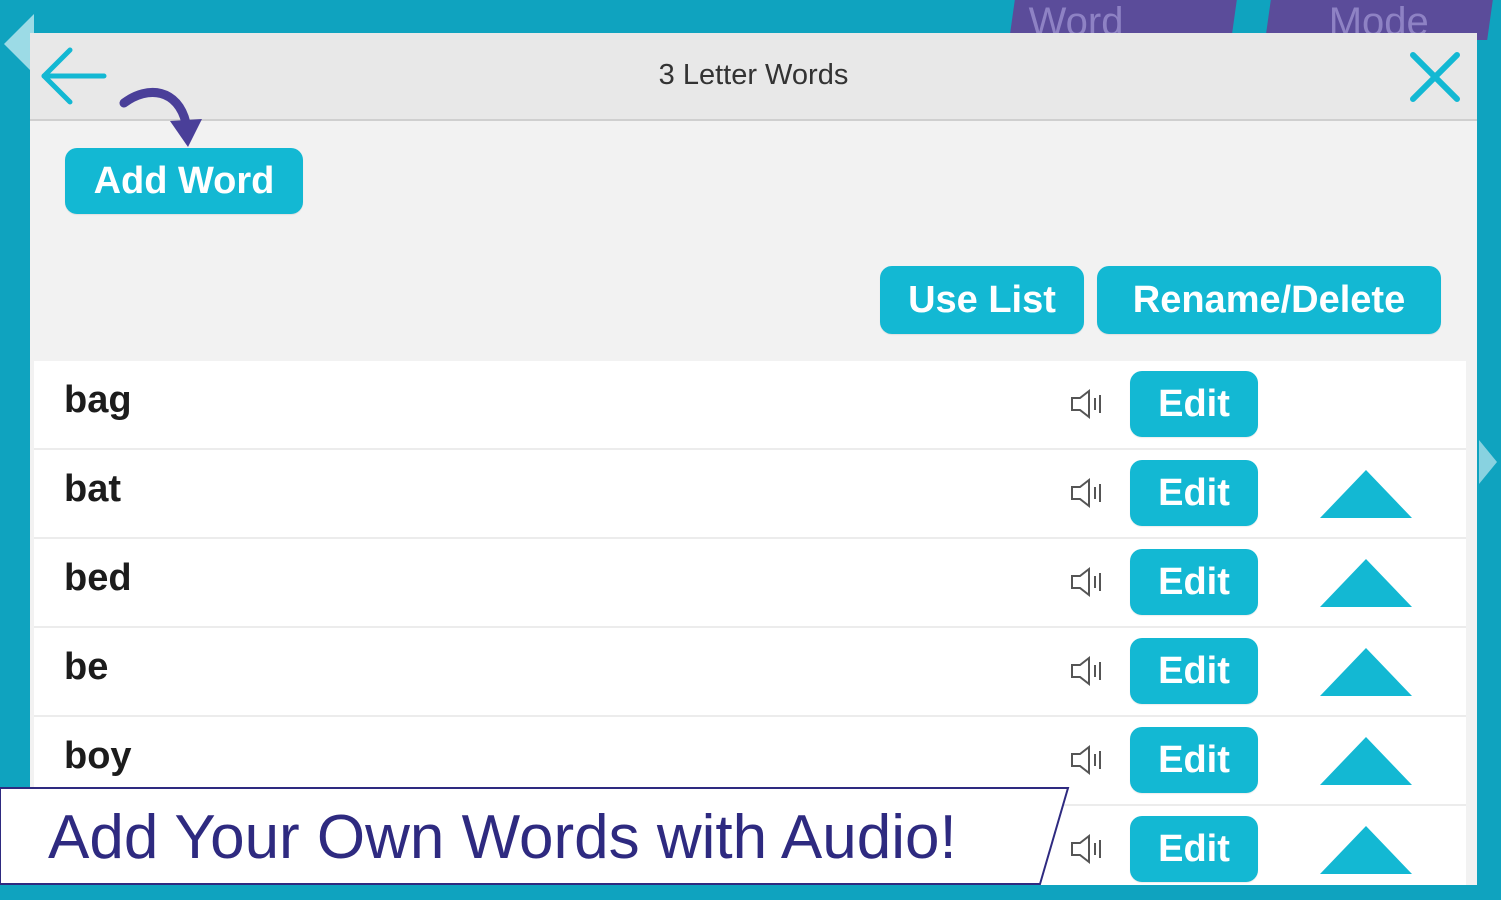 The height and width of the screenshot is (900, 1501). I want to click on promo-banner: Add Your Own Words with Audio!, so click(535, 836).